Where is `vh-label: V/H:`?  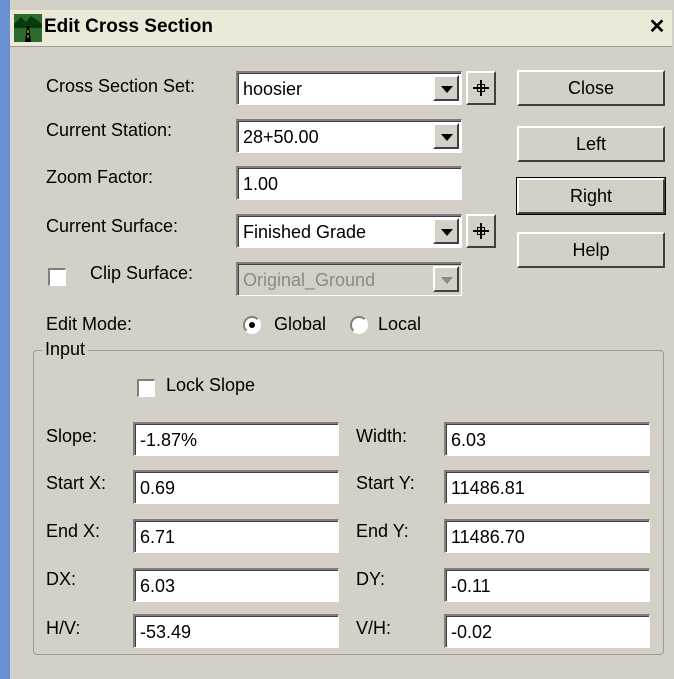
vh-label: V/H: is located at coordinates (374, 628).